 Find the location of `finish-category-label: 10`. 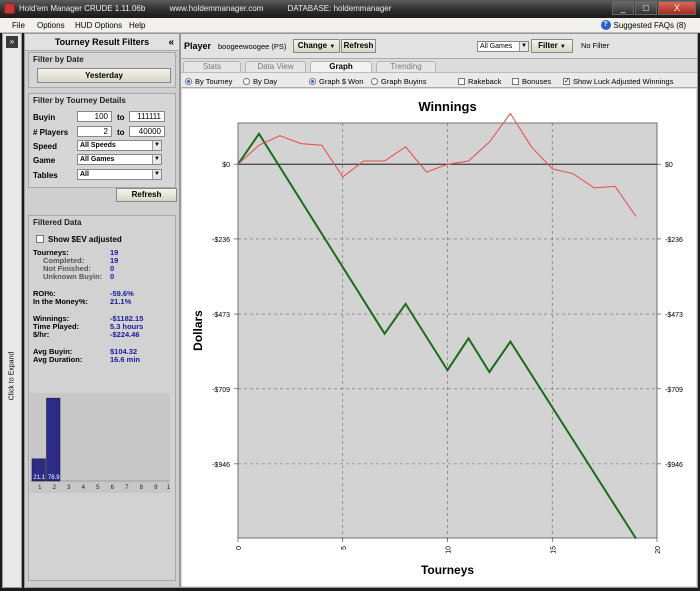

finish-category-label: 10 is located at coordinates (168, 488).